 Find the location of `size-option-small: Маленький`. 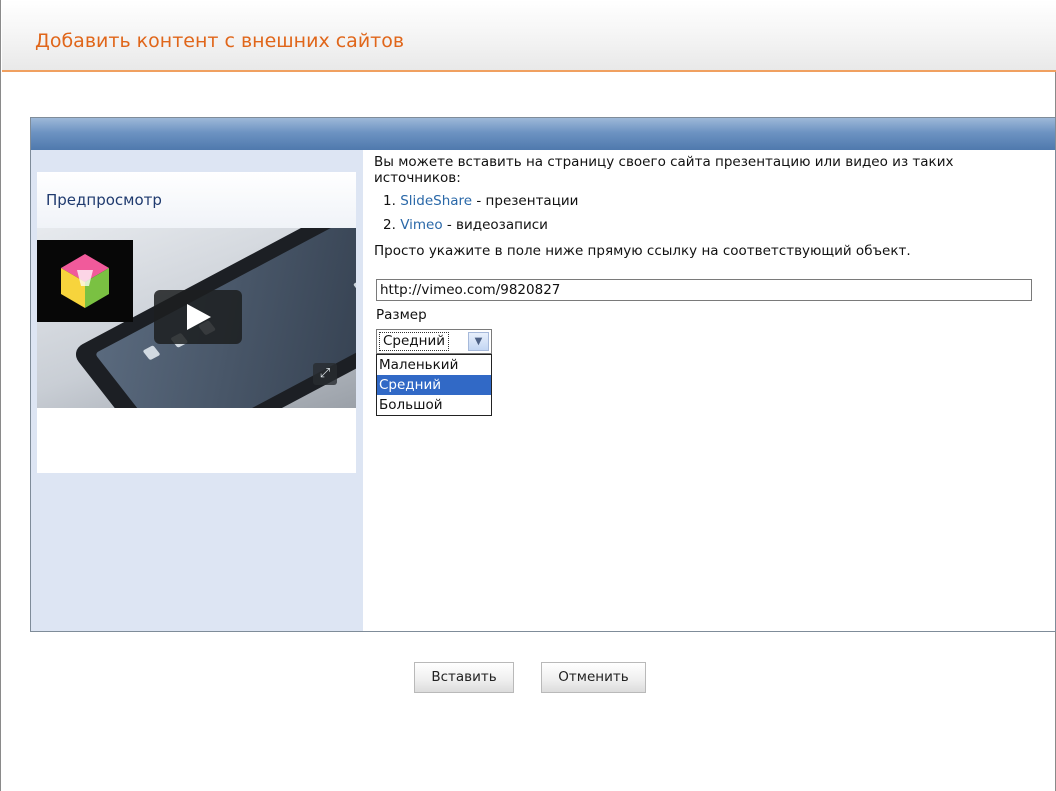

size-option-small: Маленький is located at coordinates (434, 365).